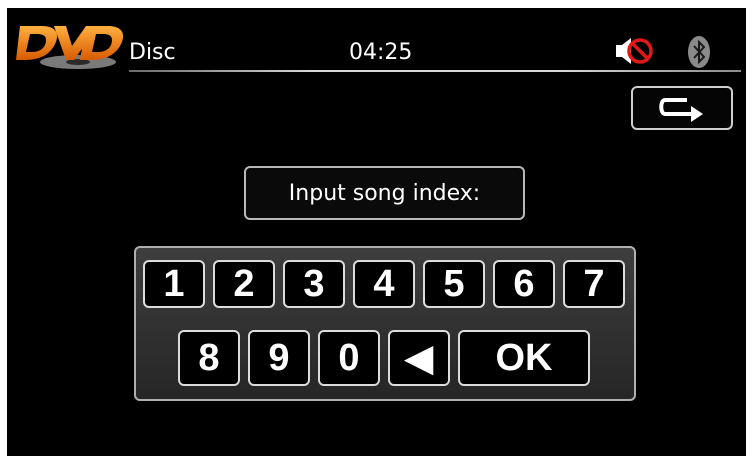 The width and height of the screenshot is (753, 458). Describe the element at coordinates (174, 284) in the screenshot. I see `key-1: 1` at that location.